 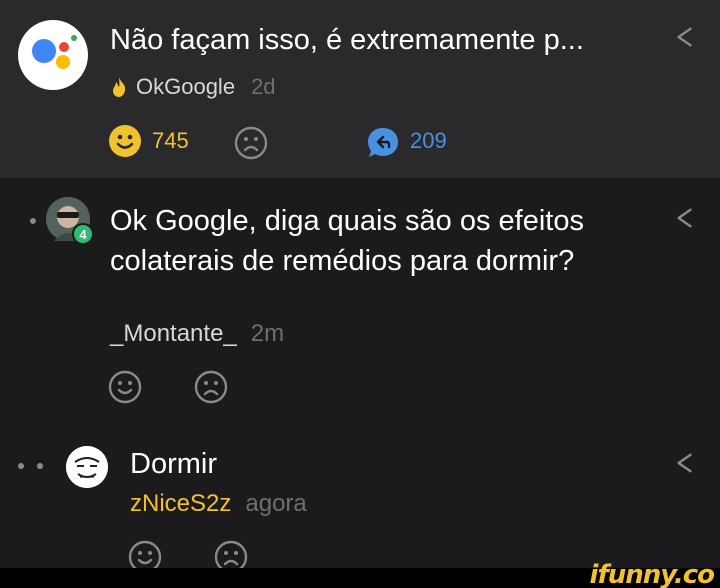 What do you see at coordinates (63, 62) in the screenshot?
I see `assistant-dot-yellow` at bounding box center [63, 62].